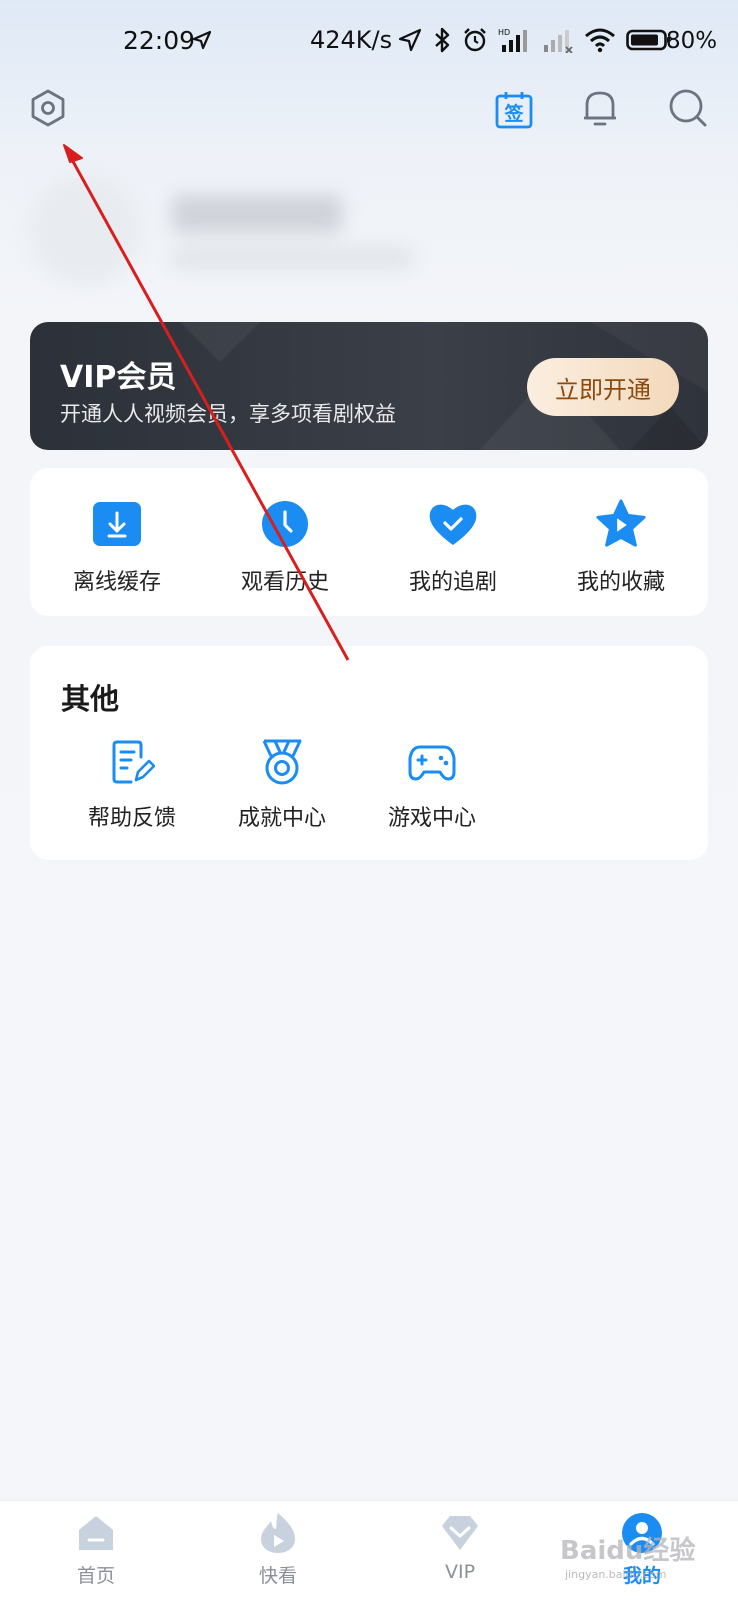 The image size is (738, 1600). What do you see at coordinates (292, 258) in the screenshot?
I see `user-info-blurred` at bounding box center [292, 258].